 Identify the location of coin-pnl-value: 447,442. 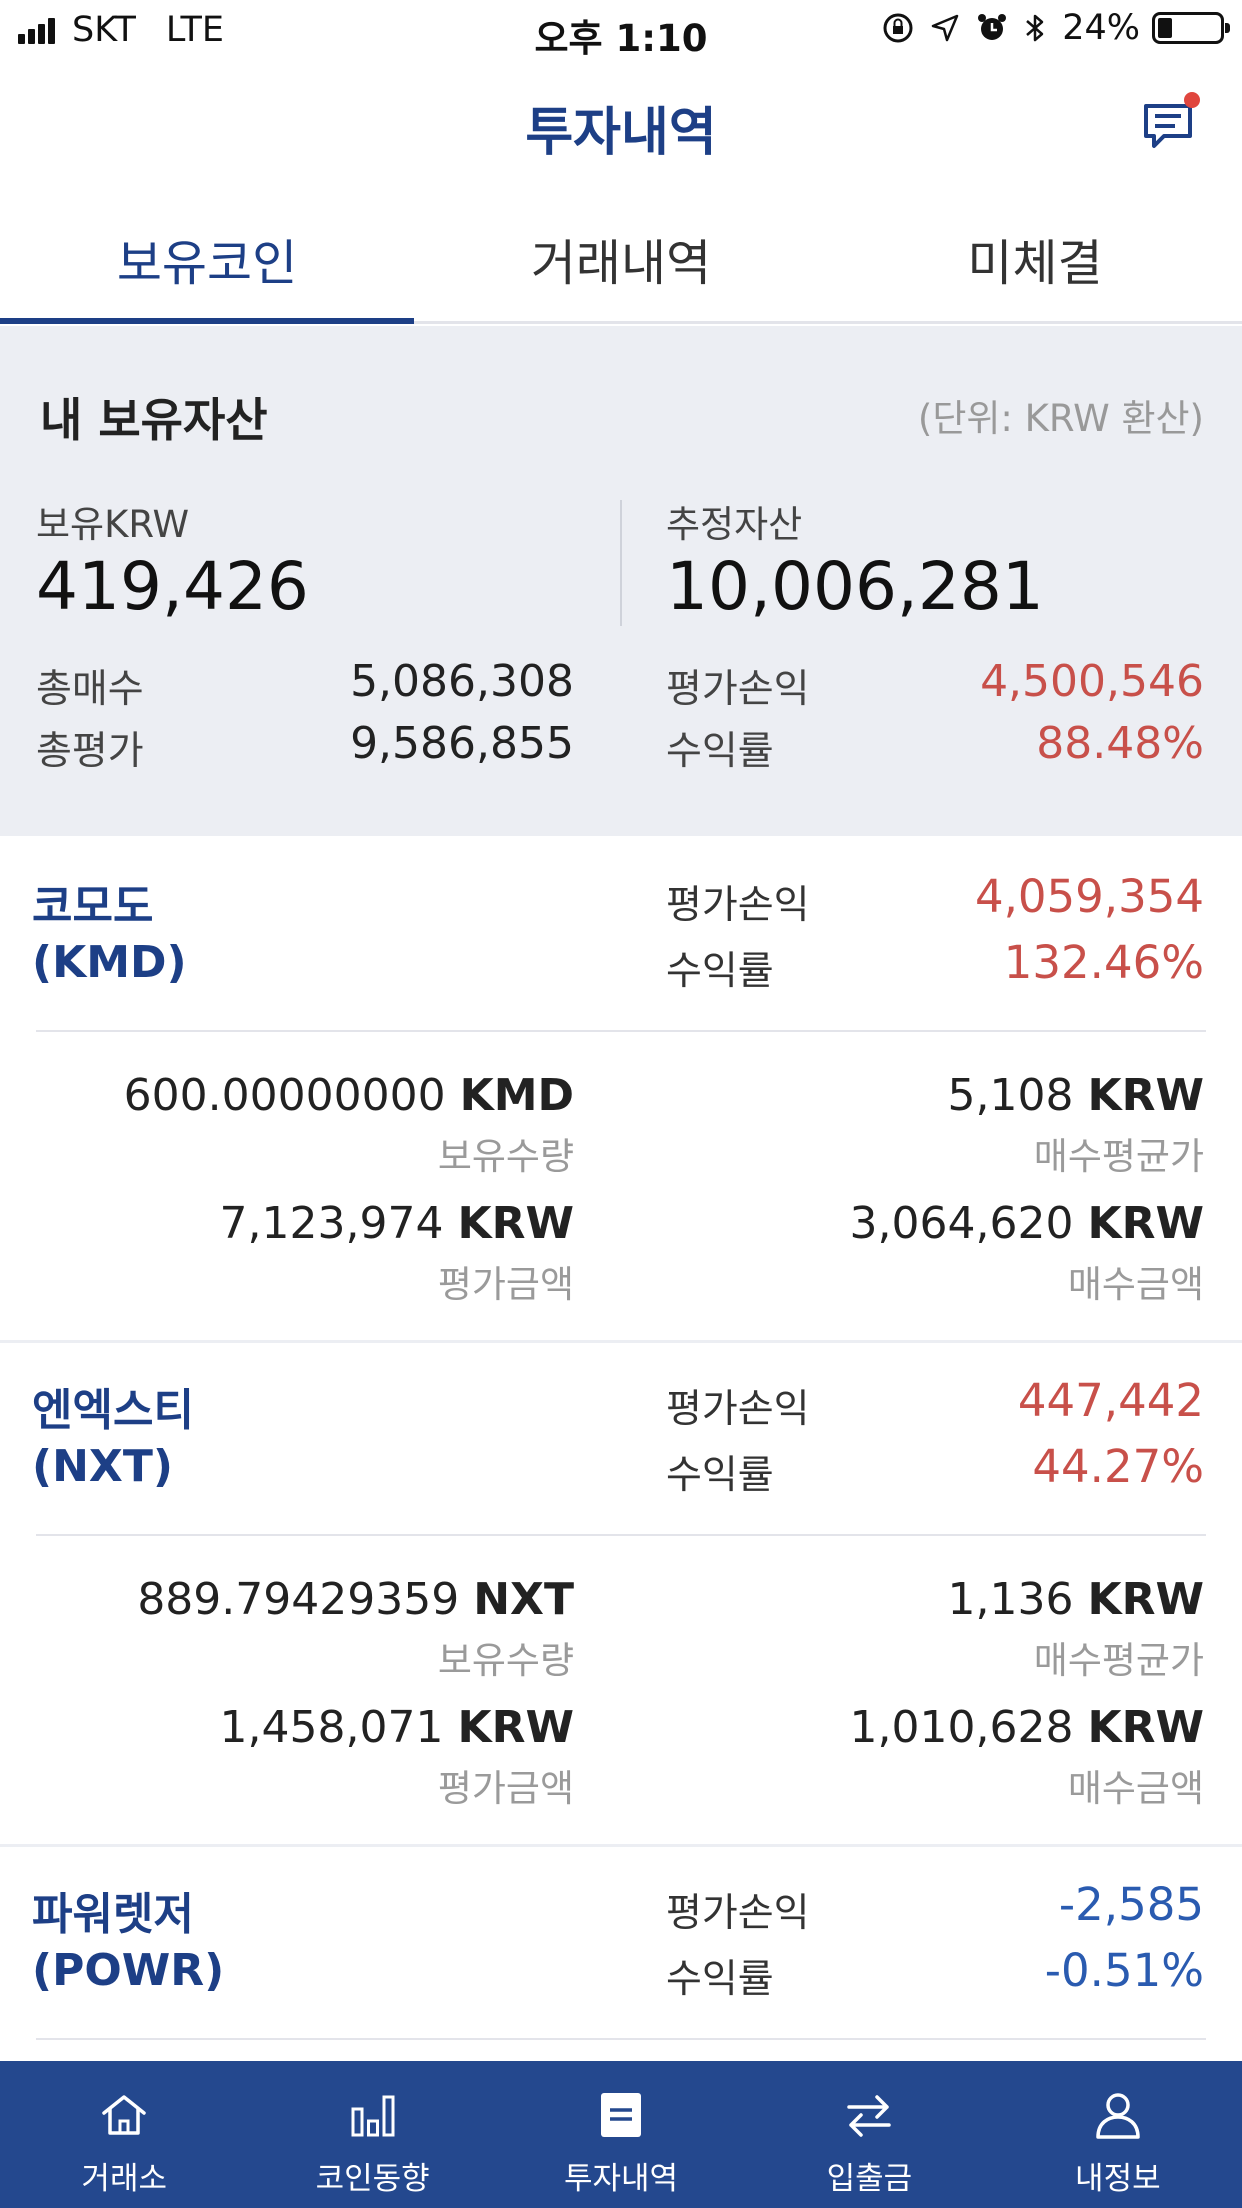
(1110, 1400).